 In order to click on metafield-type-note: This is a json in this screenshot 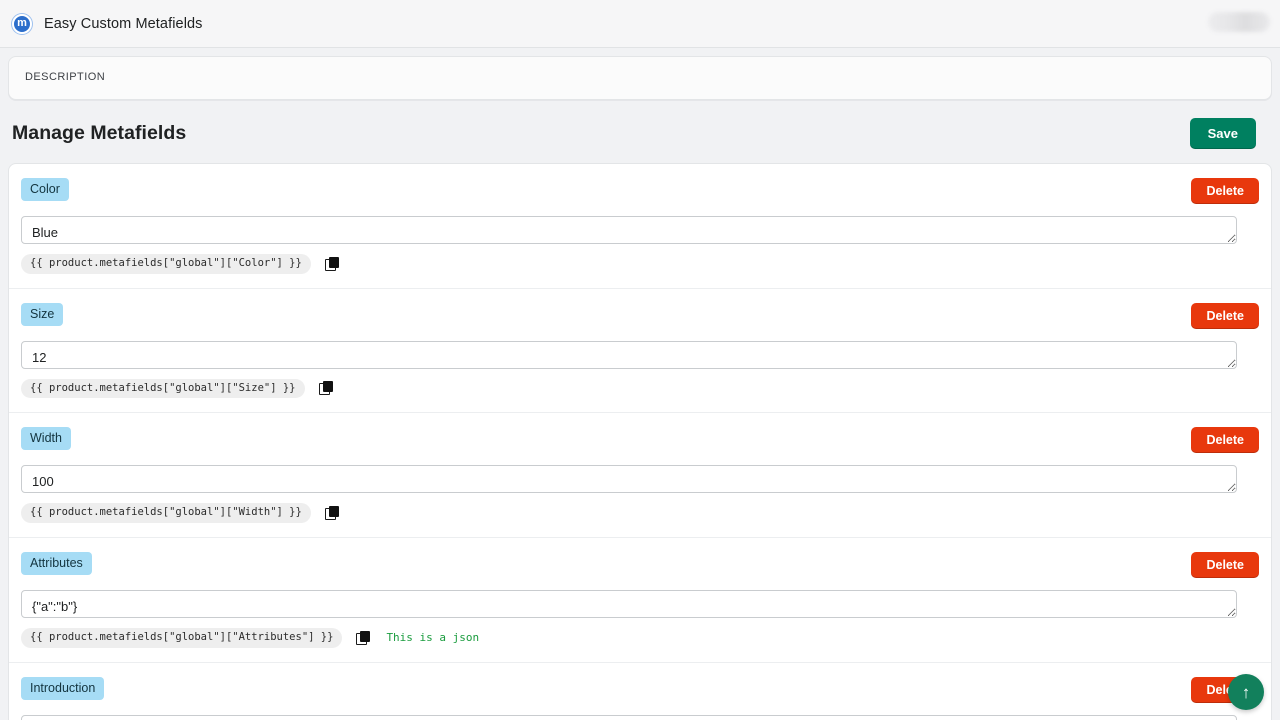, I will do `click(433, 638)`.